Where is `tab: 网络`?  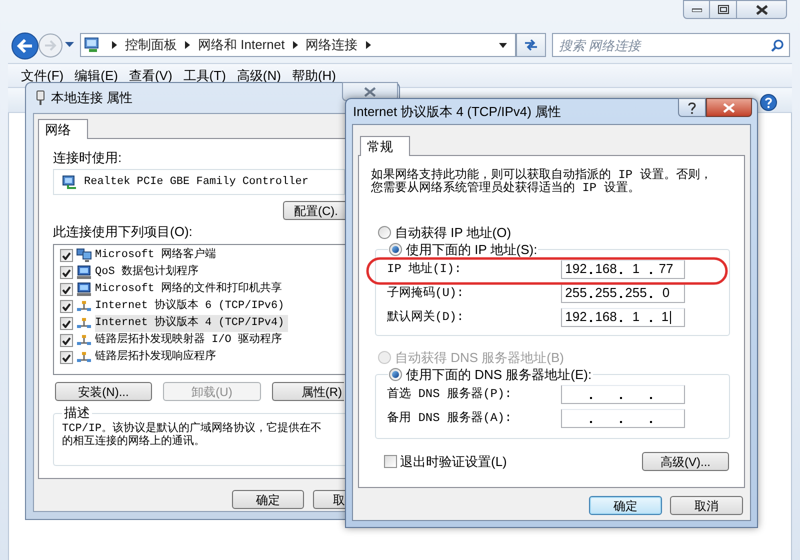 tab: 网络 is located at coordinates (63, 129).